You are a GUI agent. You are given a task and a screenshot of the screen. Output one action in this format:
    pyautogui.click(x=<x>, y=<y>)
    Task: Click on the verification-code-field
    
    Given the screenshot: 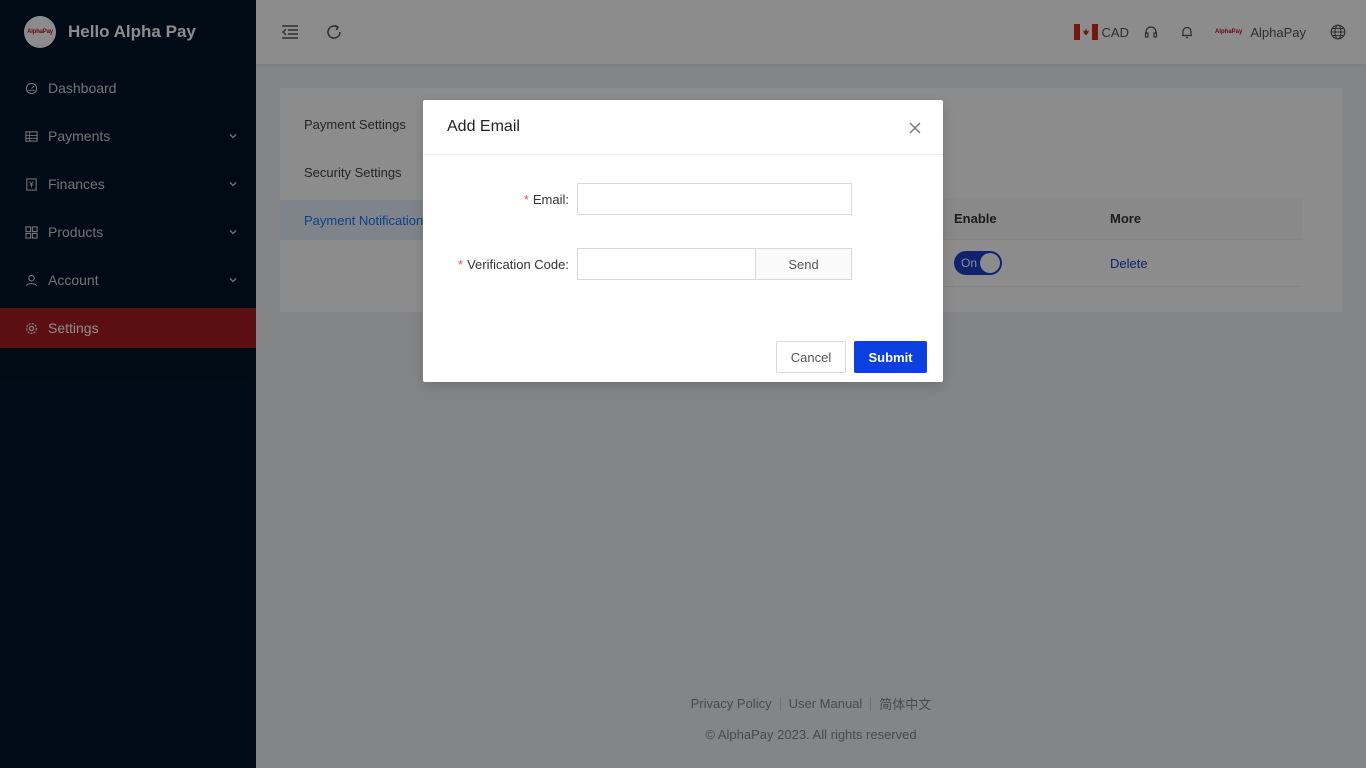 What is the action you would take?
    pyautogui.click(x=666, y=264)
    